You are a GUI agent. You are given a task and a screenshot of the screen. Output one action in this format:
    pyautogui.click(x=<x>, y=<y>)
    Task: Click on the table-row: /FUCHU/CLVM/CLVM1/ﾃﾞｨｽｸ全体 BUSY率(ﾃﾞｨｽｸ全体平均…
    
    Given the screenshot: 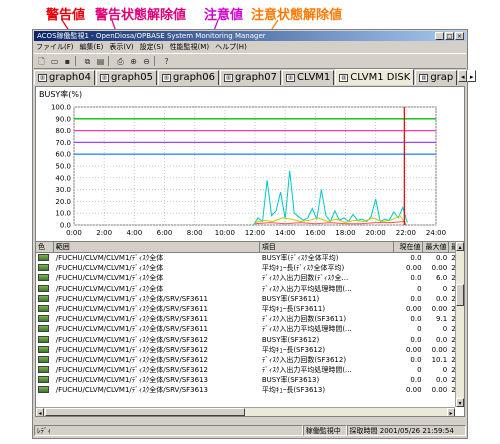 What is the action you would take?
    pyautogui.click(x=250, y=258)
    